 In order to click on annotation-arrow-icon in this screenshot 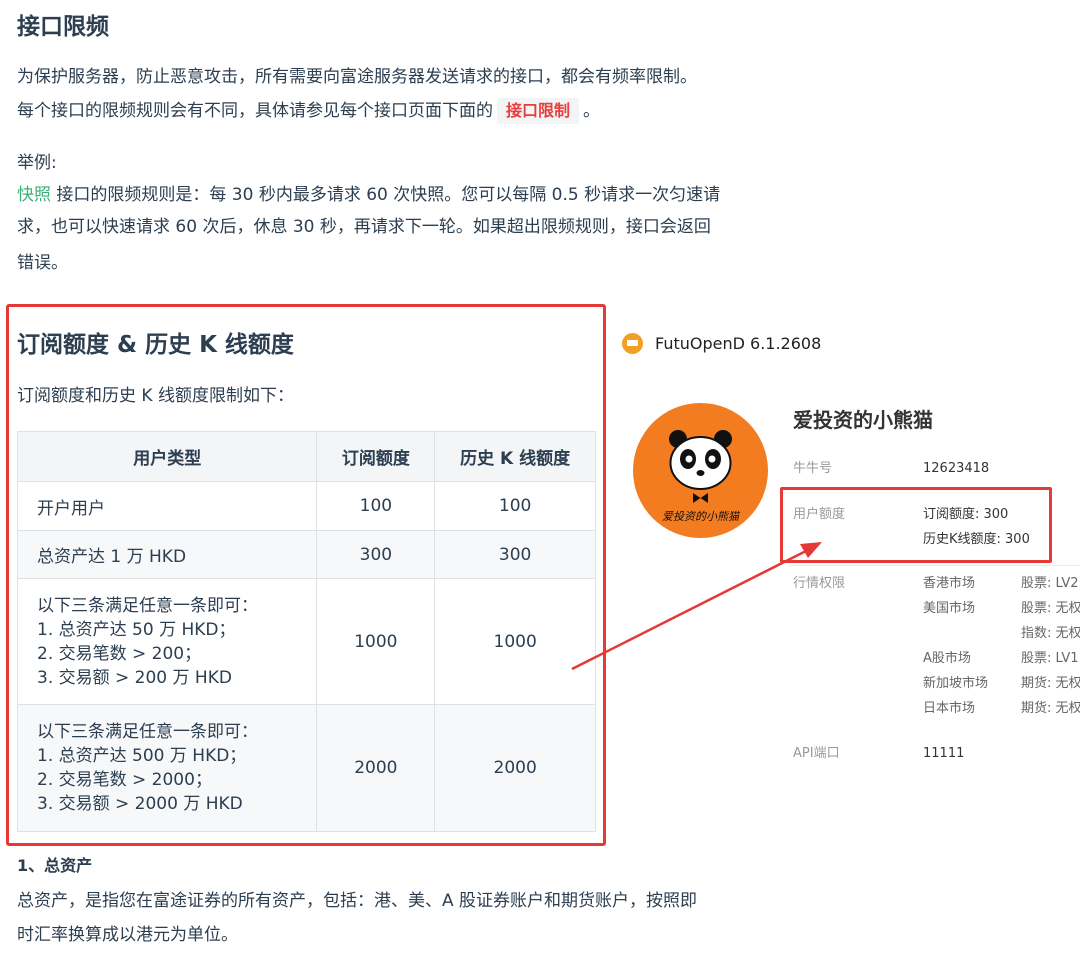, I will do `click(696, 606)`.